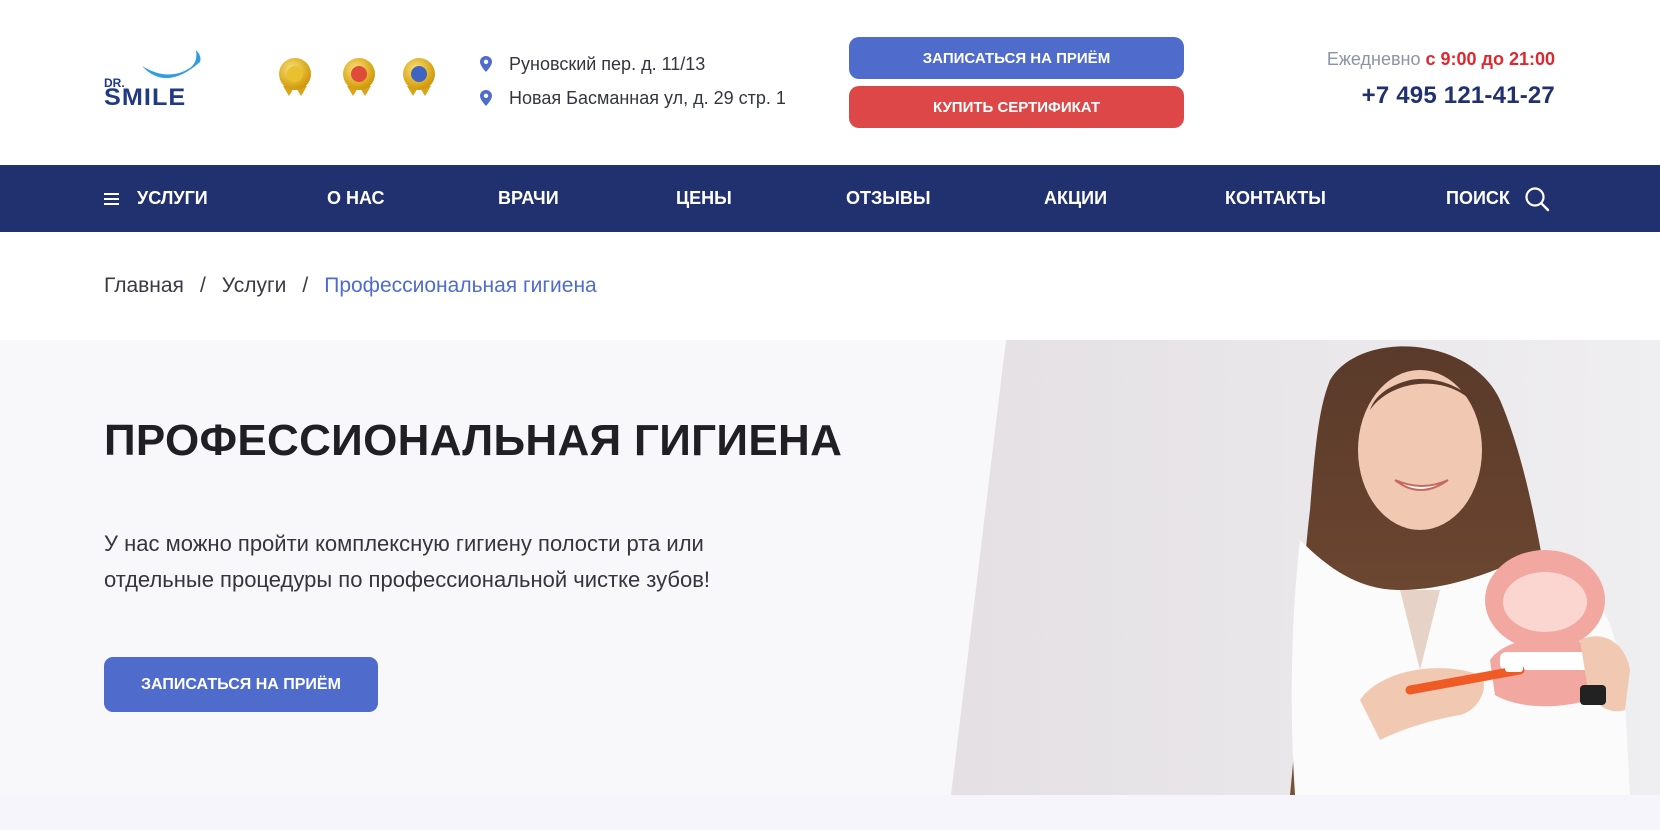  I want to click on nav-item-label: ПОИСК, so click(1478, 198).